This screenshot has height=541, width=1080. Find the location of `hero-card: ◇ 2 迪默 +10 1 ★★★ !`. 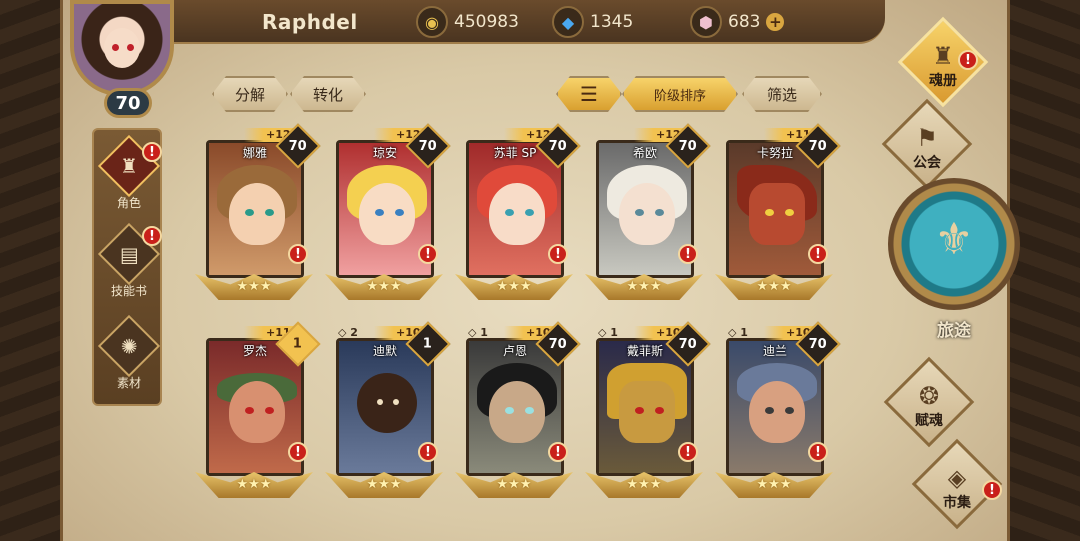

hero-card: ◇ 2 迪默 +10 1 ★★★ ! is located at coordinates (388, 409).